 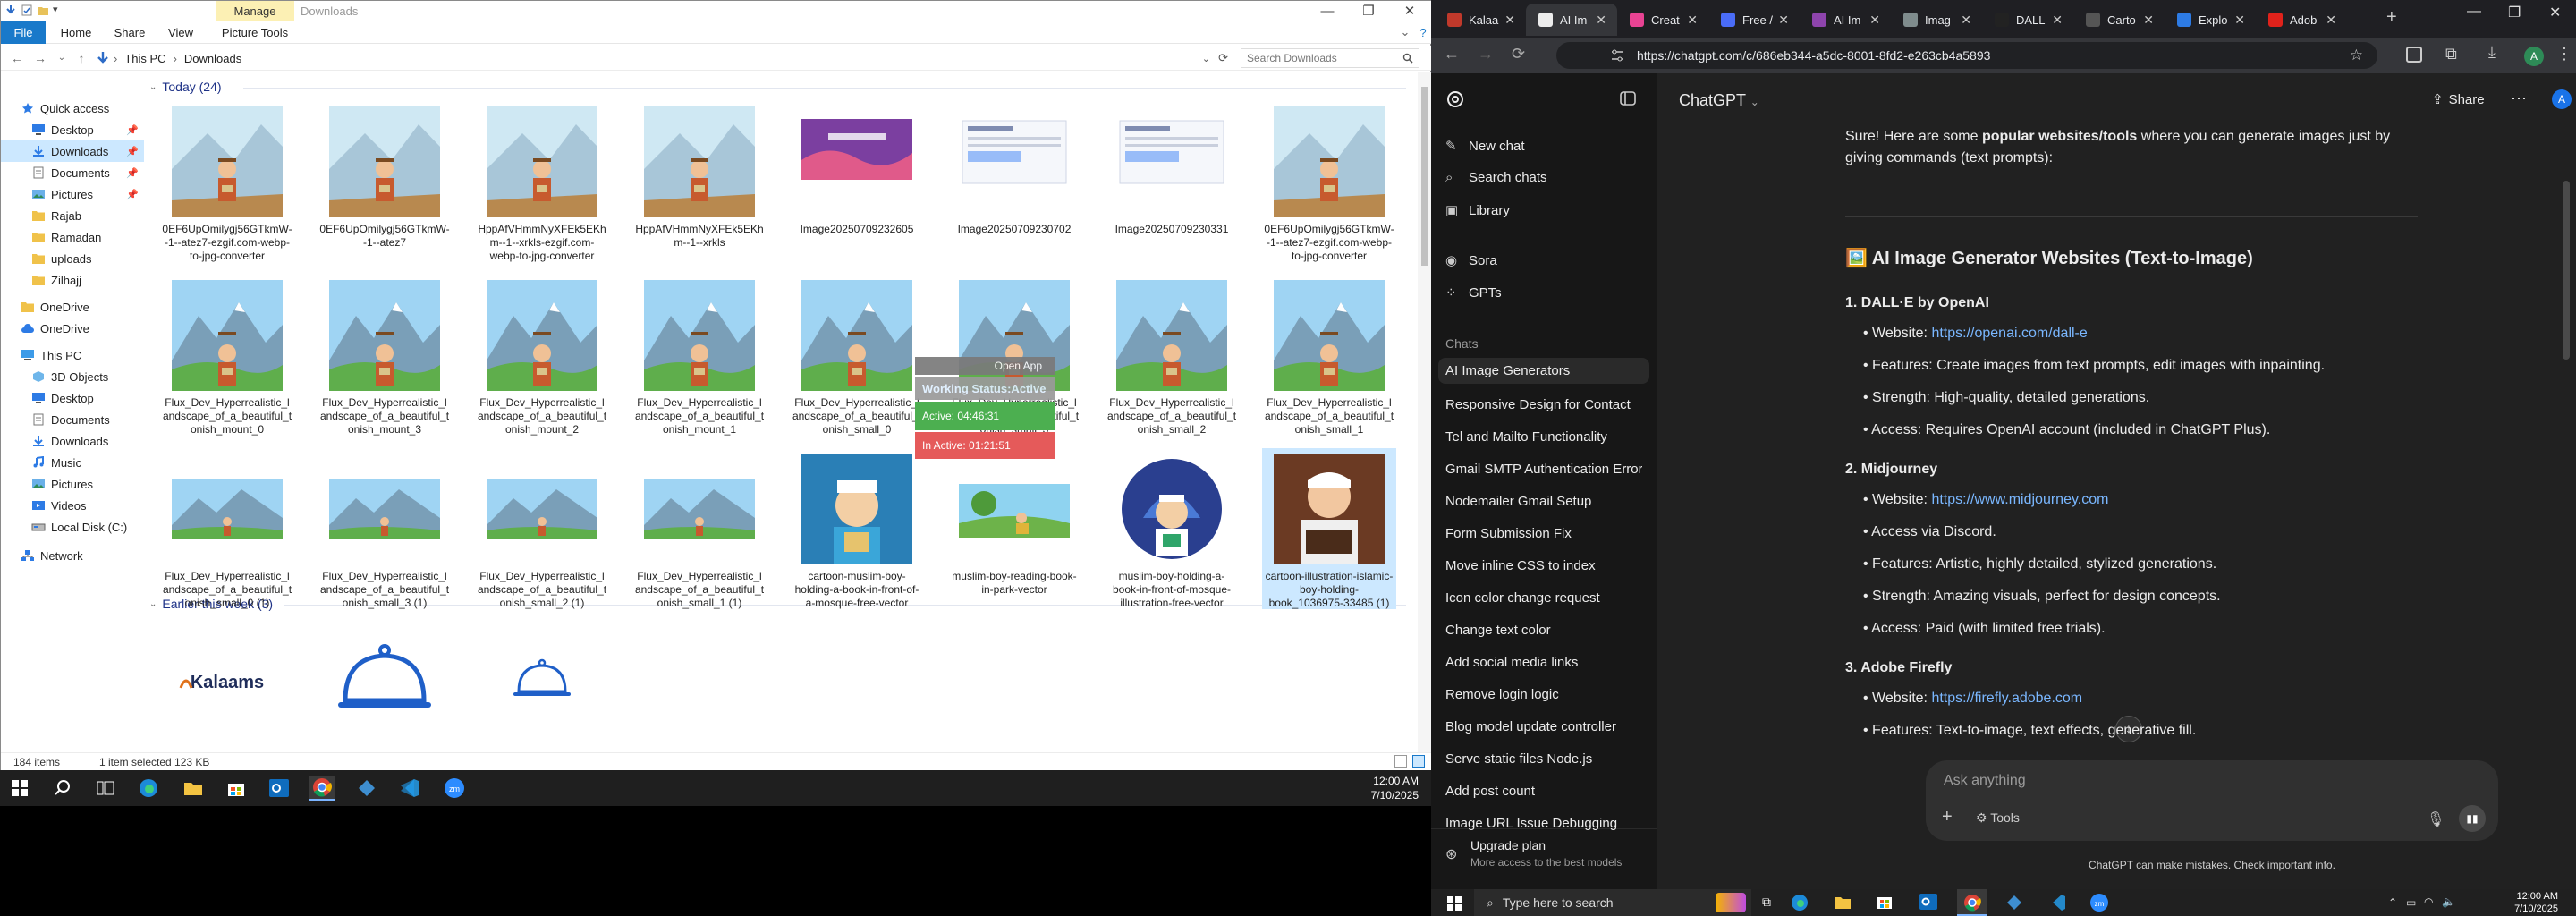 I want to click on nav-item-pictures: Pictures, so click(x=72, y=484).